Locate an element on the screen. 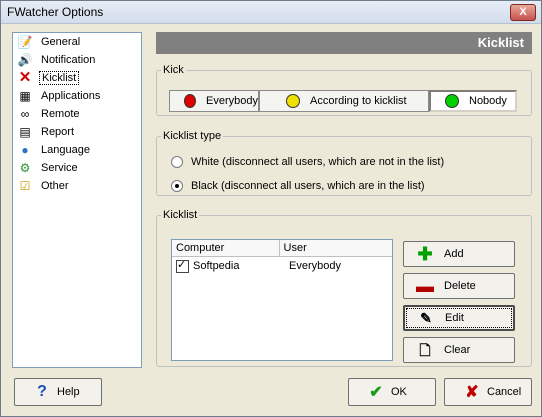 The height and width of the screenshot is (417, 542). row-checkbox is located at coordinates (182, 265).